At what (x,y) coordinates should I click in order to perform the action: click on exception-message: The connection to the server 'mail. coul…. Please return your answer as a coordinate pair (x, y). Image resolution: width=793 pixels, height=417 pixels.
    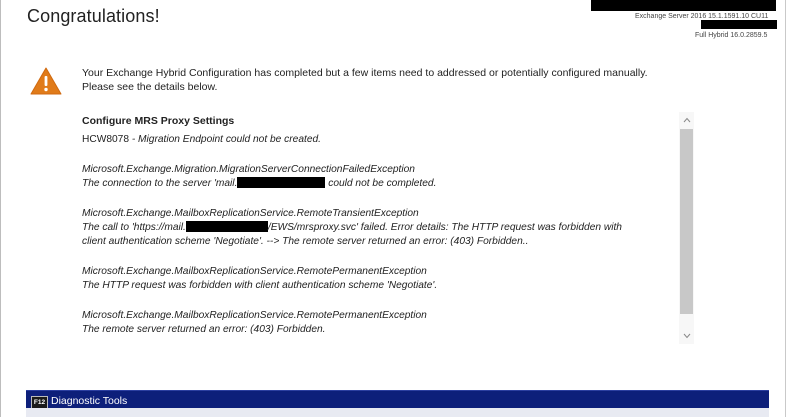
    Looking at the image, I should click on (259, 182).